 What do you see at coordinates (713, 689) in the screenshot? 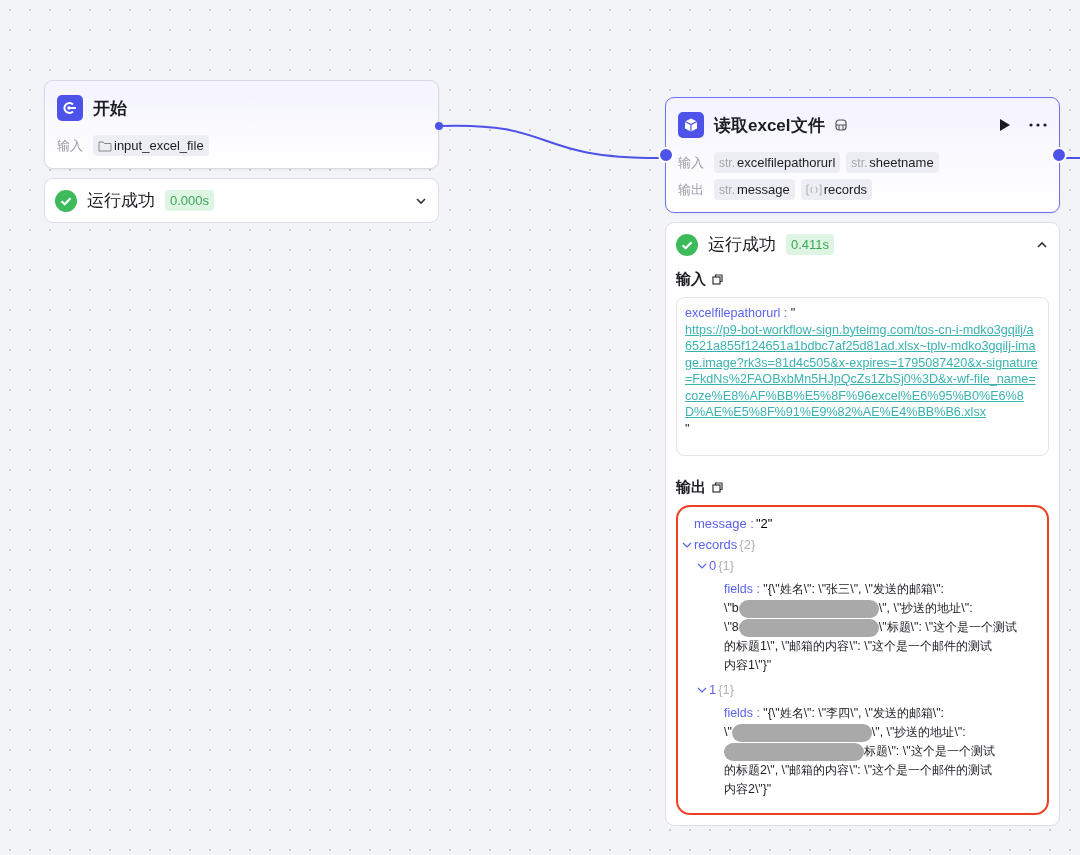
I see `tree-key: 1` at bounding box center [713, 689].